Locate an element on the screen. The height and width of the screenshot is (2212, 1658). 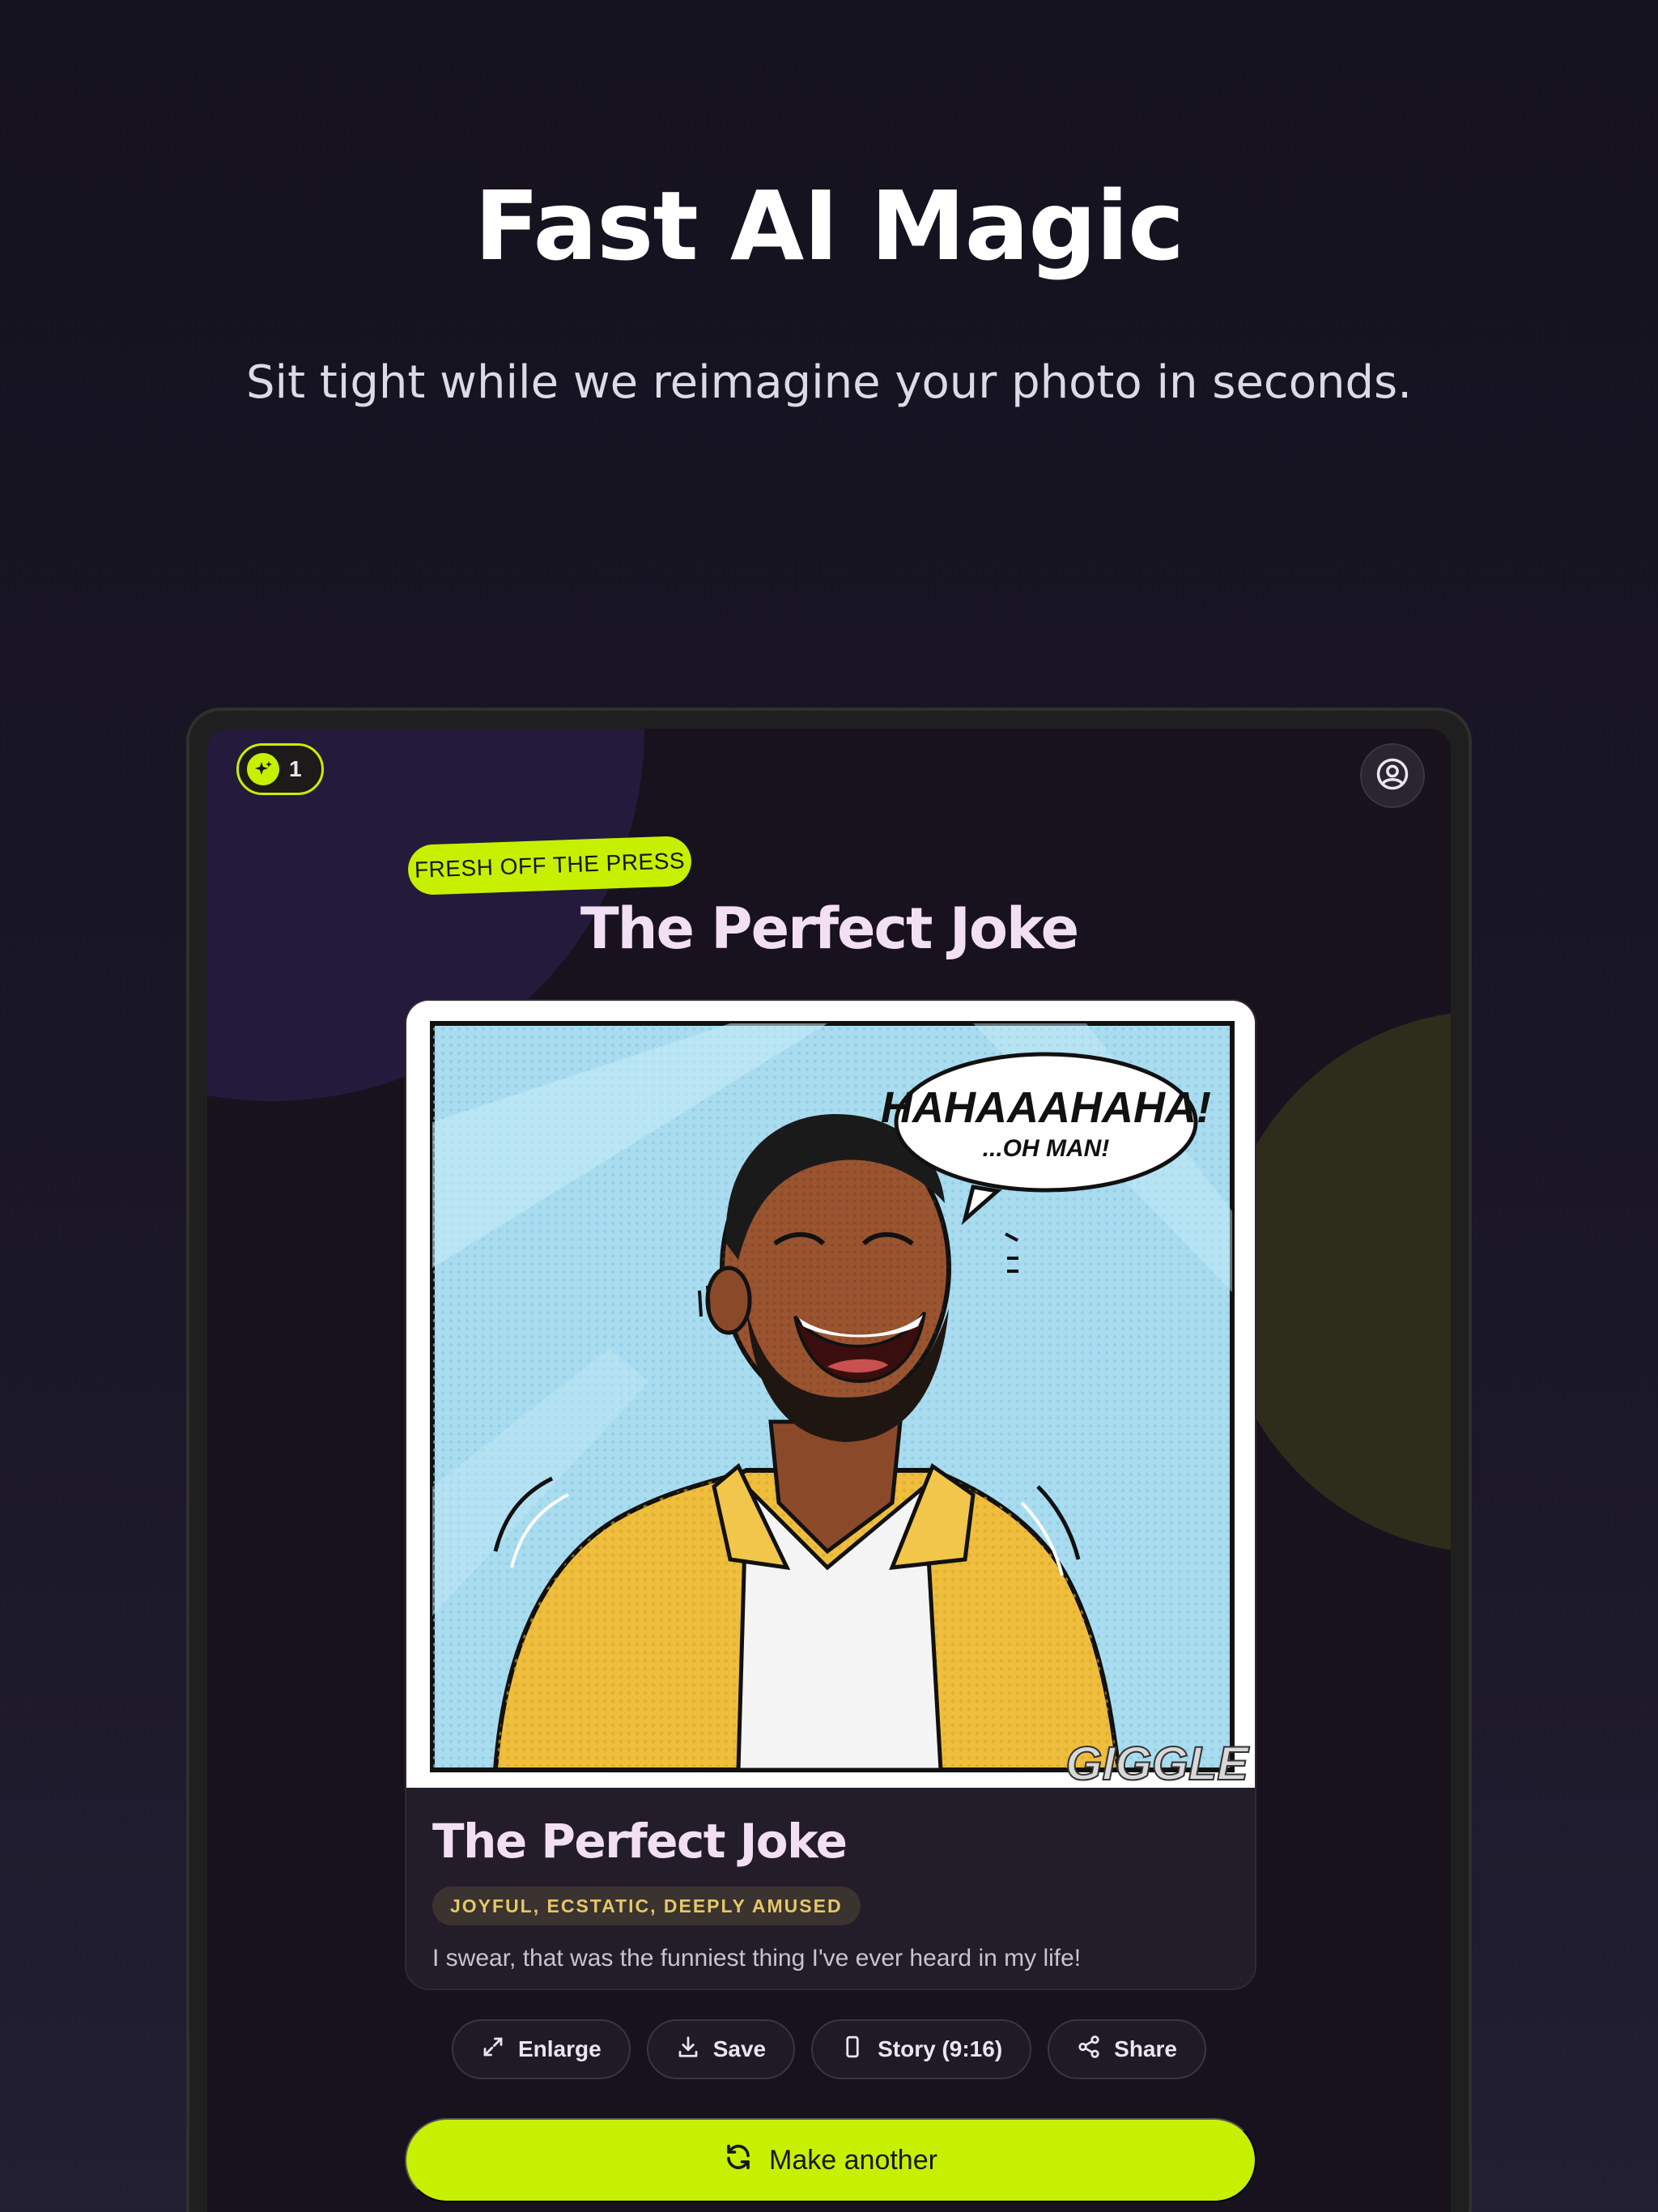
credits-count: 1 is located at coordinates (295, 769).